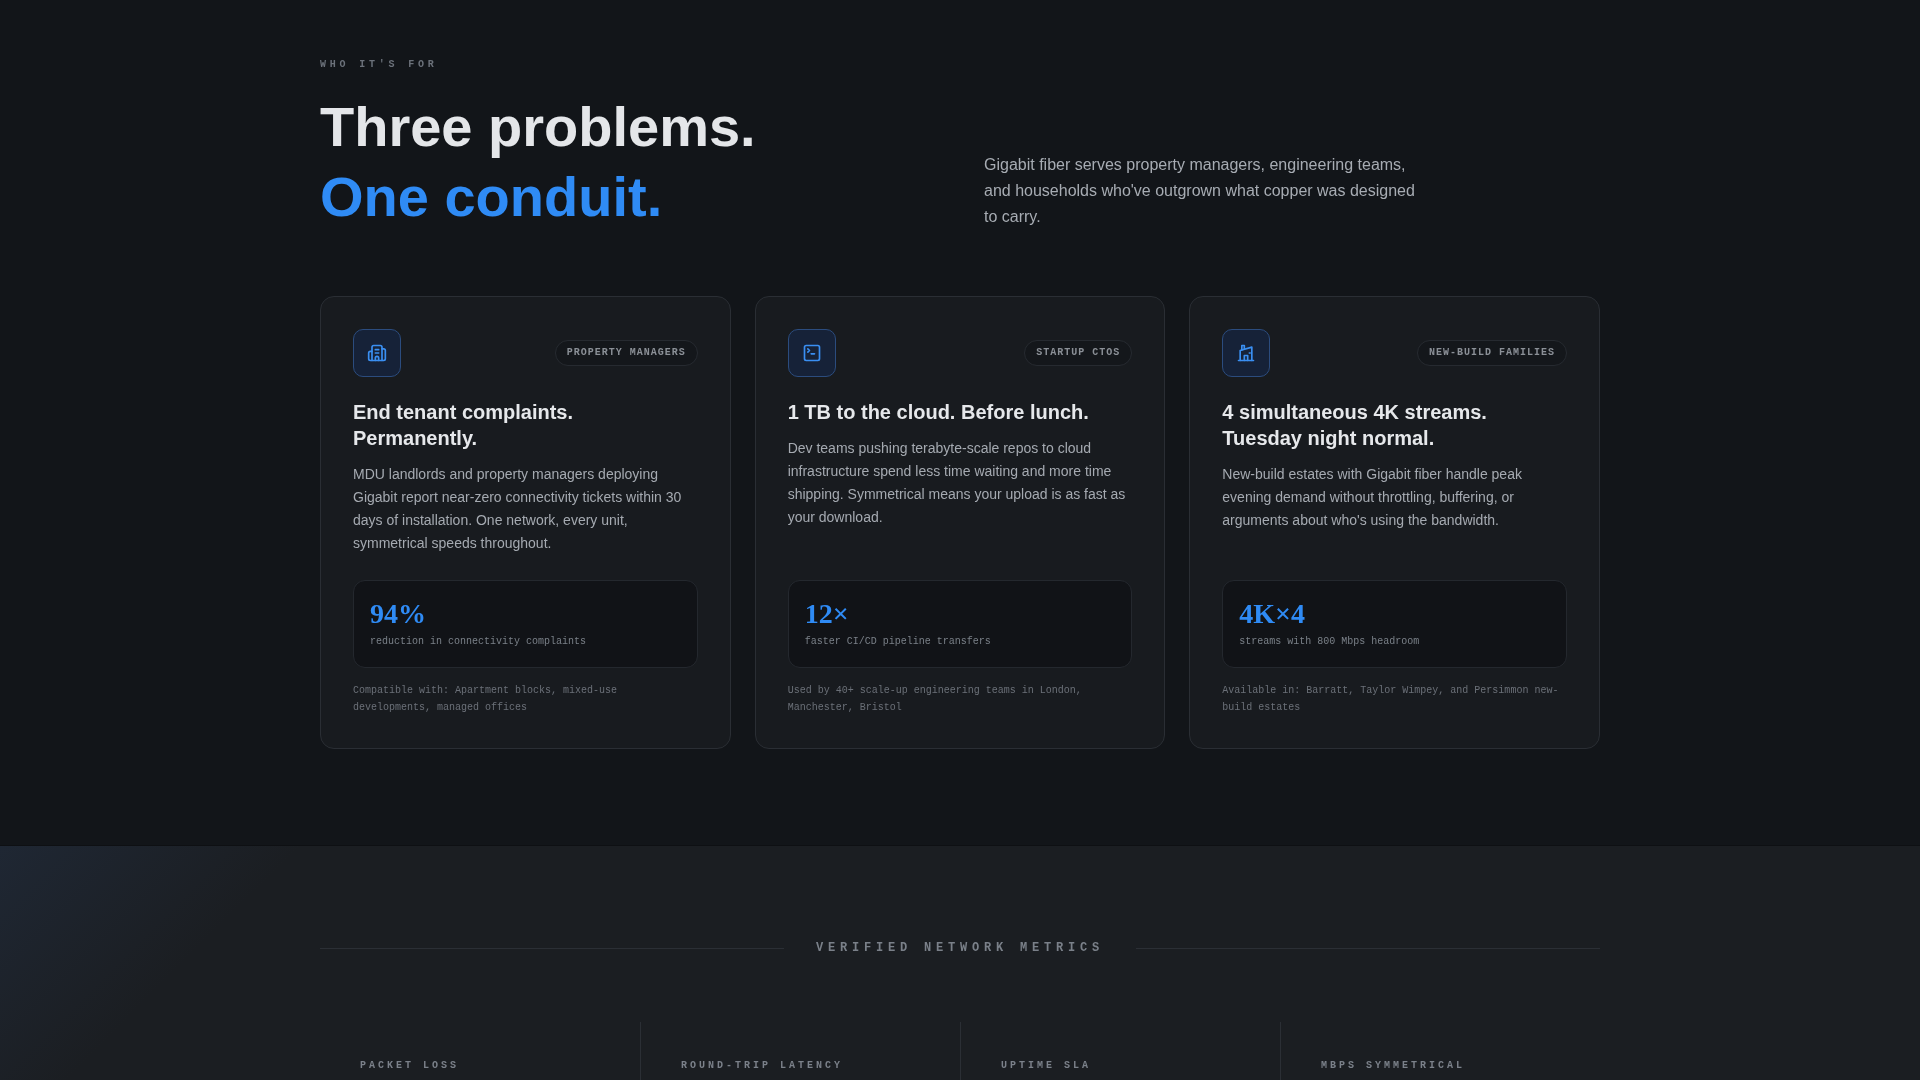 The image size is (1920, 1080). What do you see at coordinates (957, 483) in the screenshot?
I see `card-description: Dev teams pushing terabyte-scale repos to cloud infrastructure spend less time waiting and more time shipping. Symmetrical means your upload is as fast as your download.` at bounding box center [957, 483].